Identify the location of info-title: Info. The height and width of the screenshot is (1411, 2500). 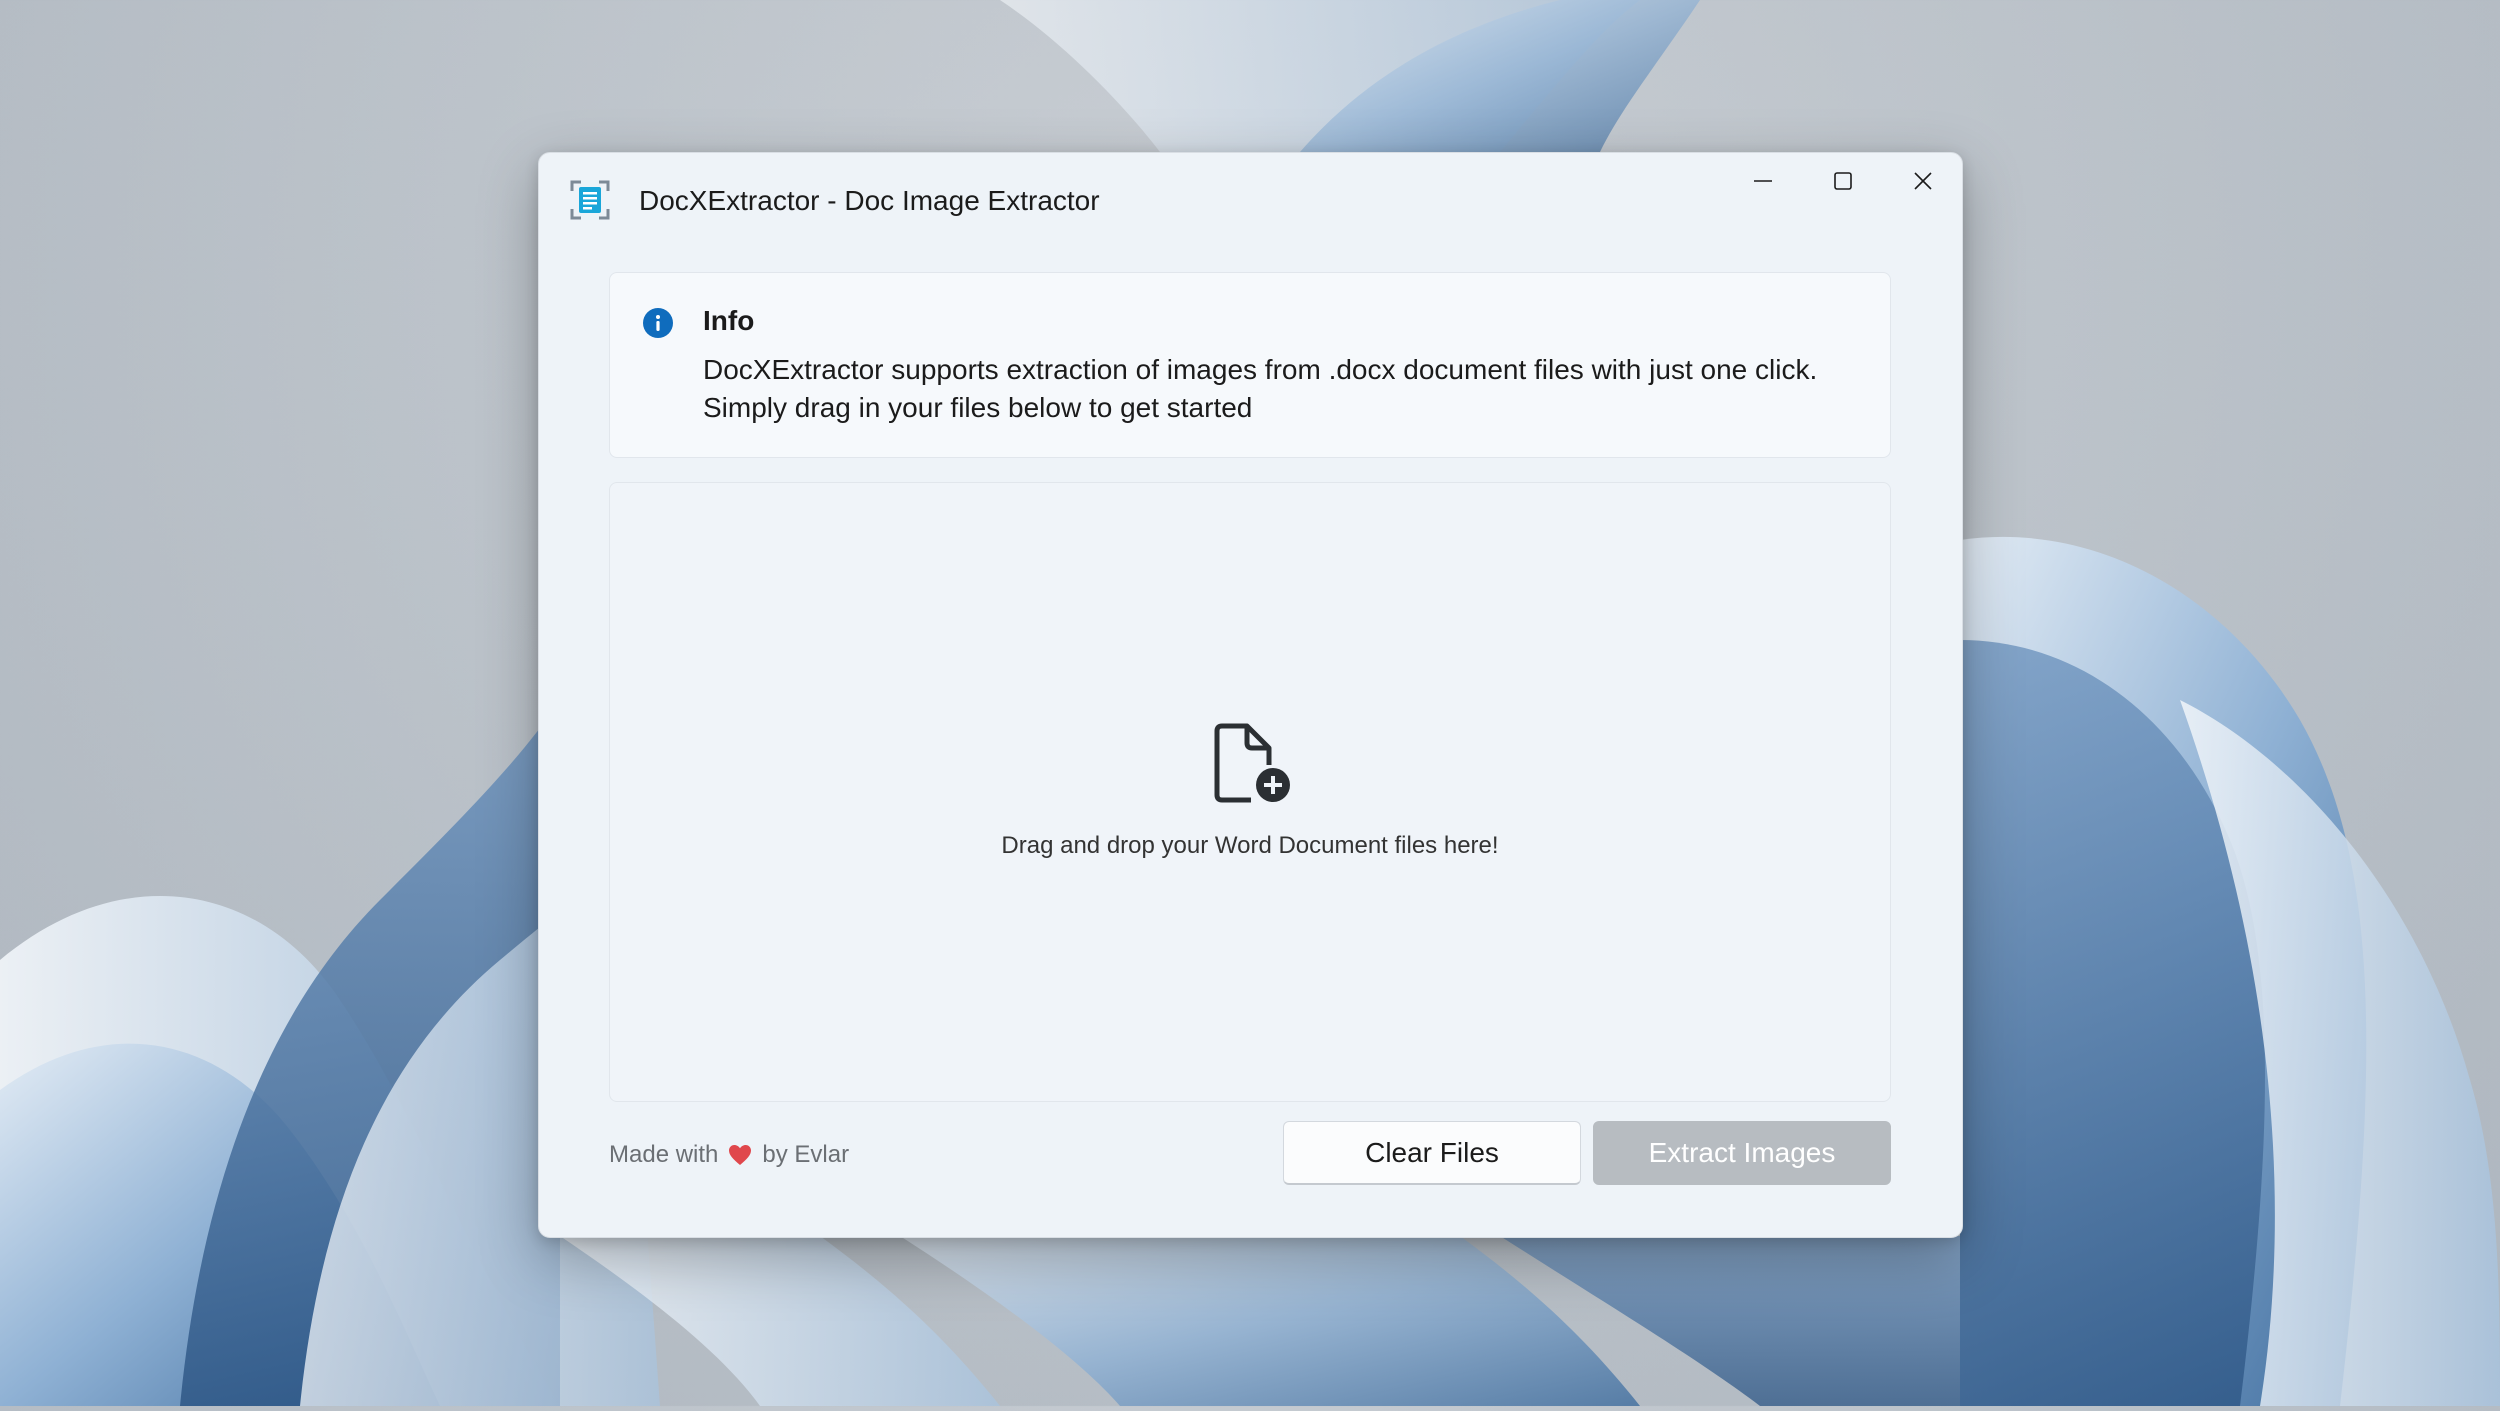
(729, 320).